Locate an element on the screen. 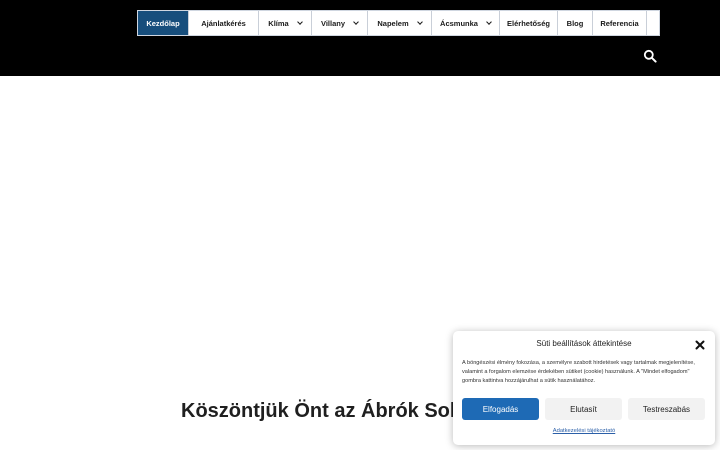 This screenshot has height=450, width=720. nav-item-ajanlatkeres: Ajánlatkérés is located at coordinates (224, 23).